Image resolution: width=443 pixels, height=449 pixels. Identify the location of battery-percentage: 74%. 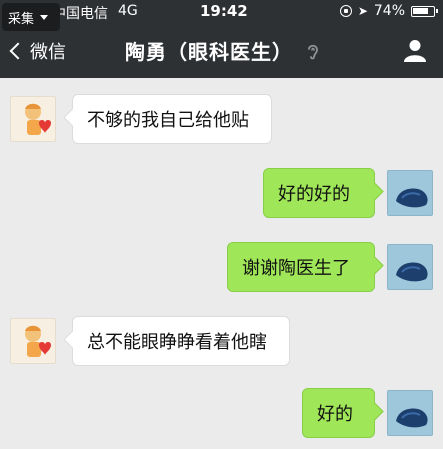
(389, 11).